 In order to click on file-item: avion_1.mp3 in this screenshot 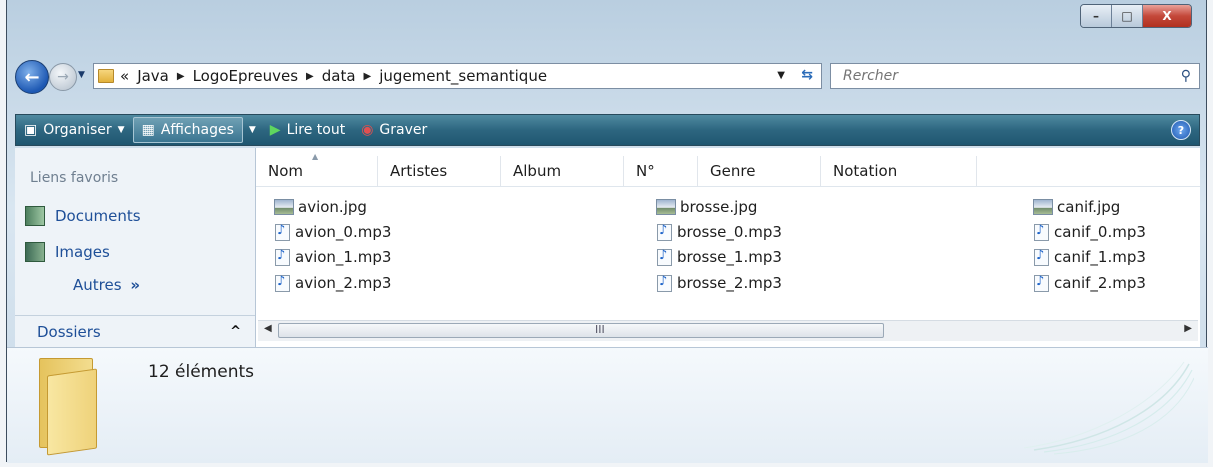, I will do `click(333, 257)`.